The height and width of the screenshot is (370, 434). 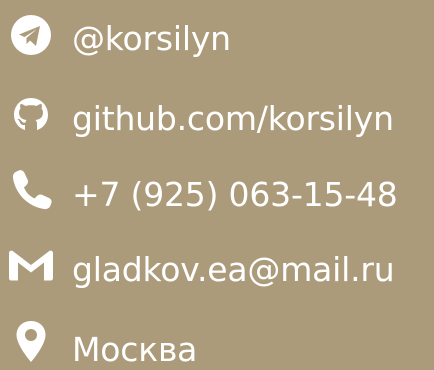 I want to click on telegram-handle: @korsilyn, so click(x=151, y=38).